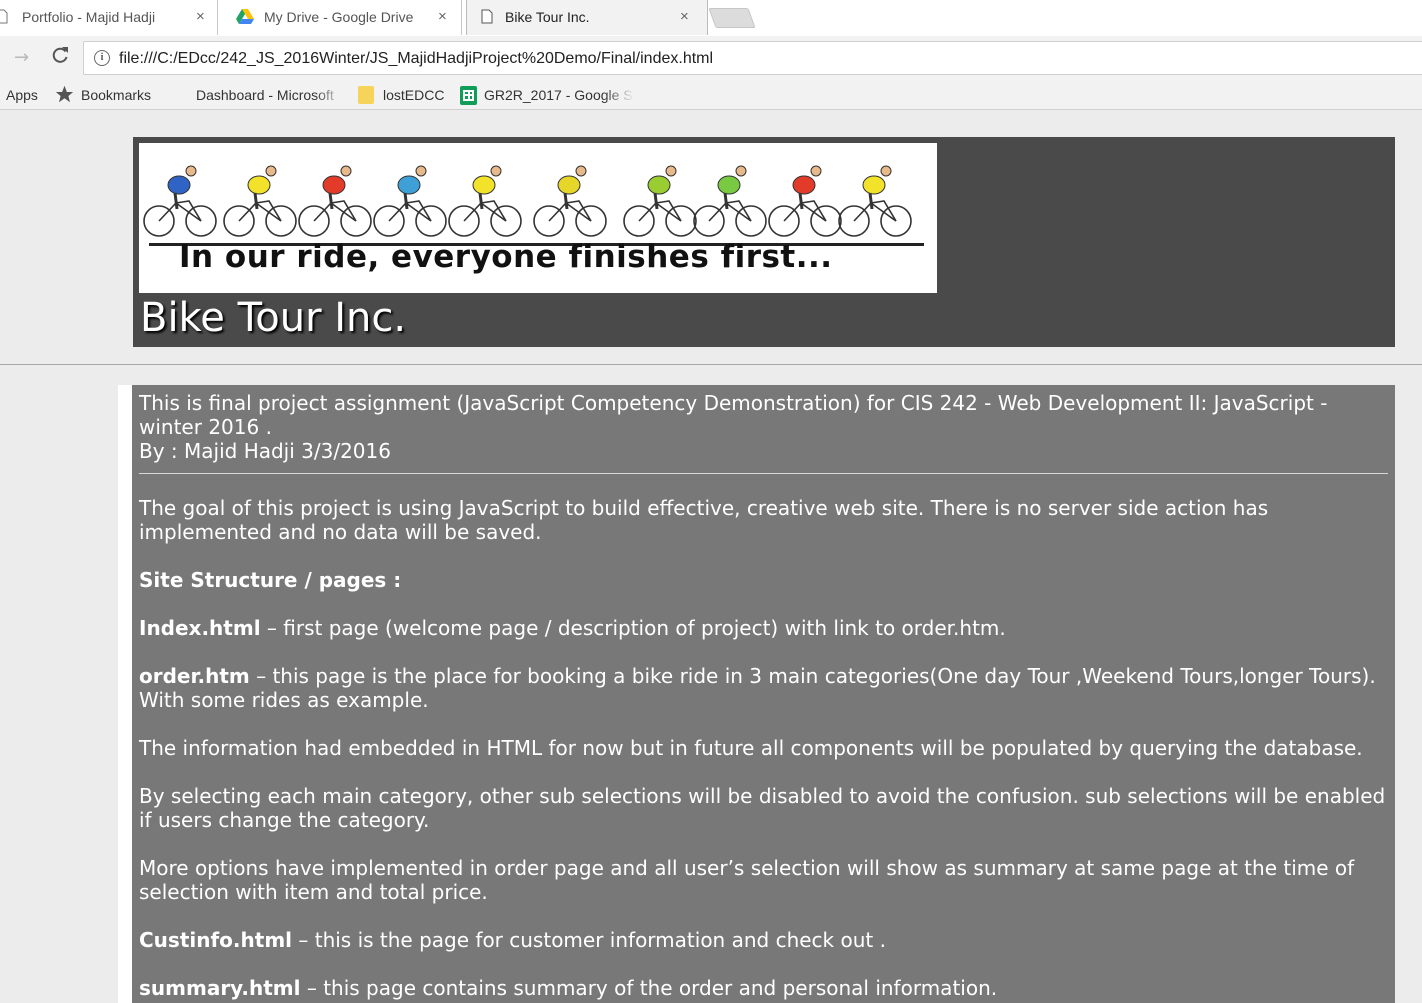  I want to click on content-left-edge, so click(125, 694).